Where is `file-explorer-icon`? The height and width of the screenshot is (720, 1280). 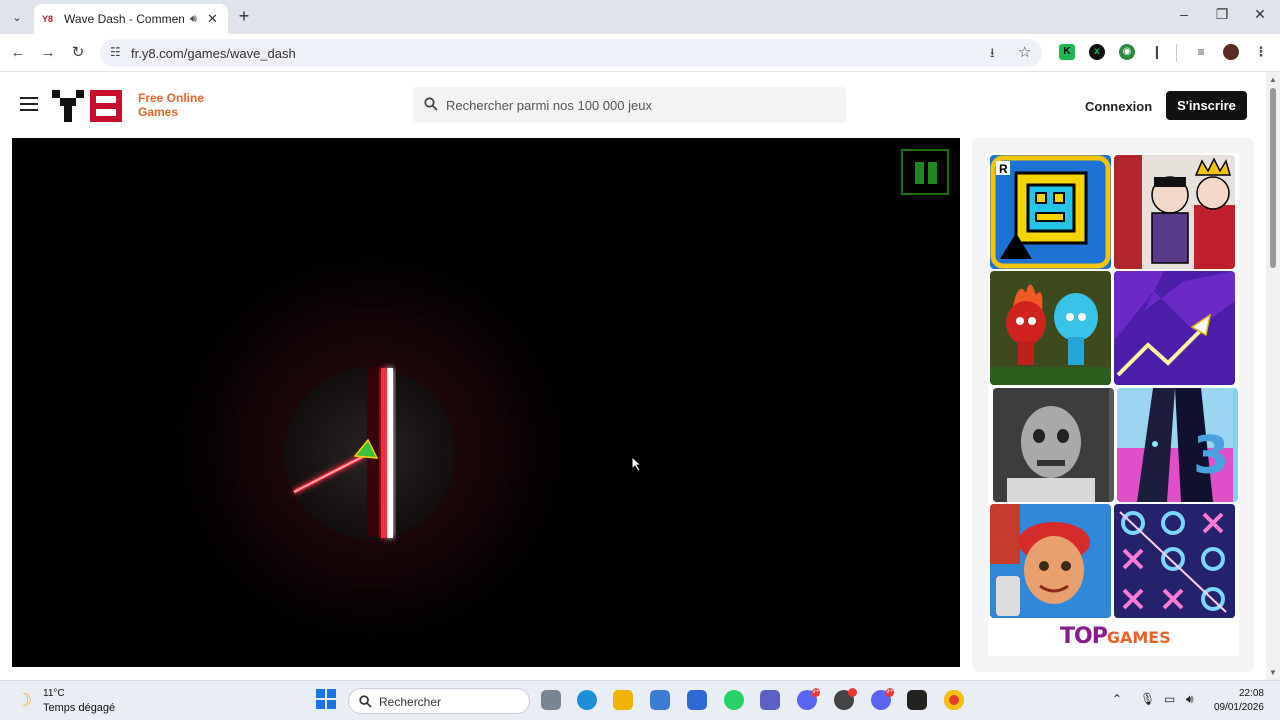
file-explorer-icon is located at coordinates (623, 700).